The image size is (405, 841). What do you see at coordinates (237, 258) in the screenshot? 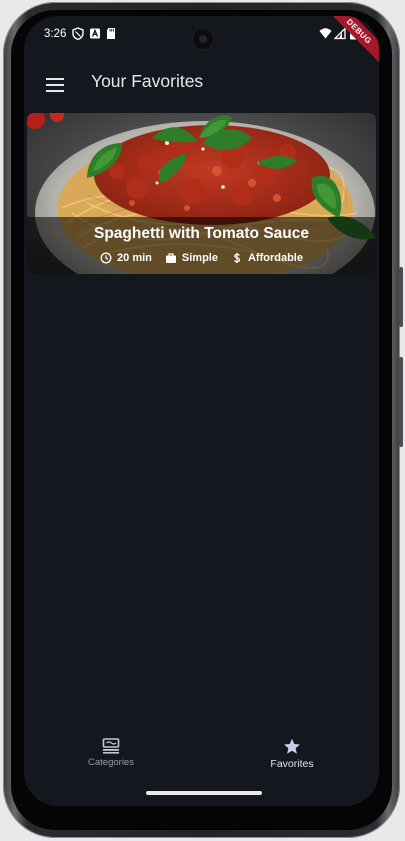
I see `dollar-icon` at bounding box center [237, 258].